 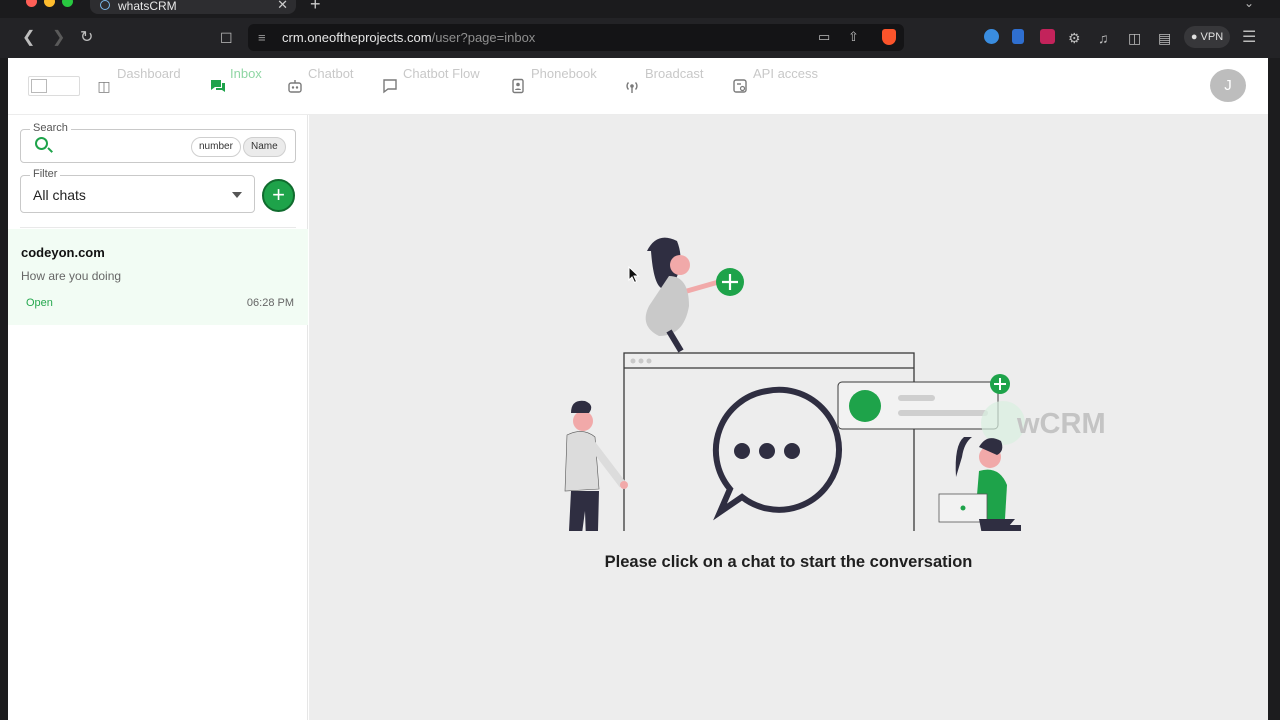 What do you see at coordinates (824, 37) in the screenshot?
I see `cast-icon: ▭` at bounding box center [824, 37].